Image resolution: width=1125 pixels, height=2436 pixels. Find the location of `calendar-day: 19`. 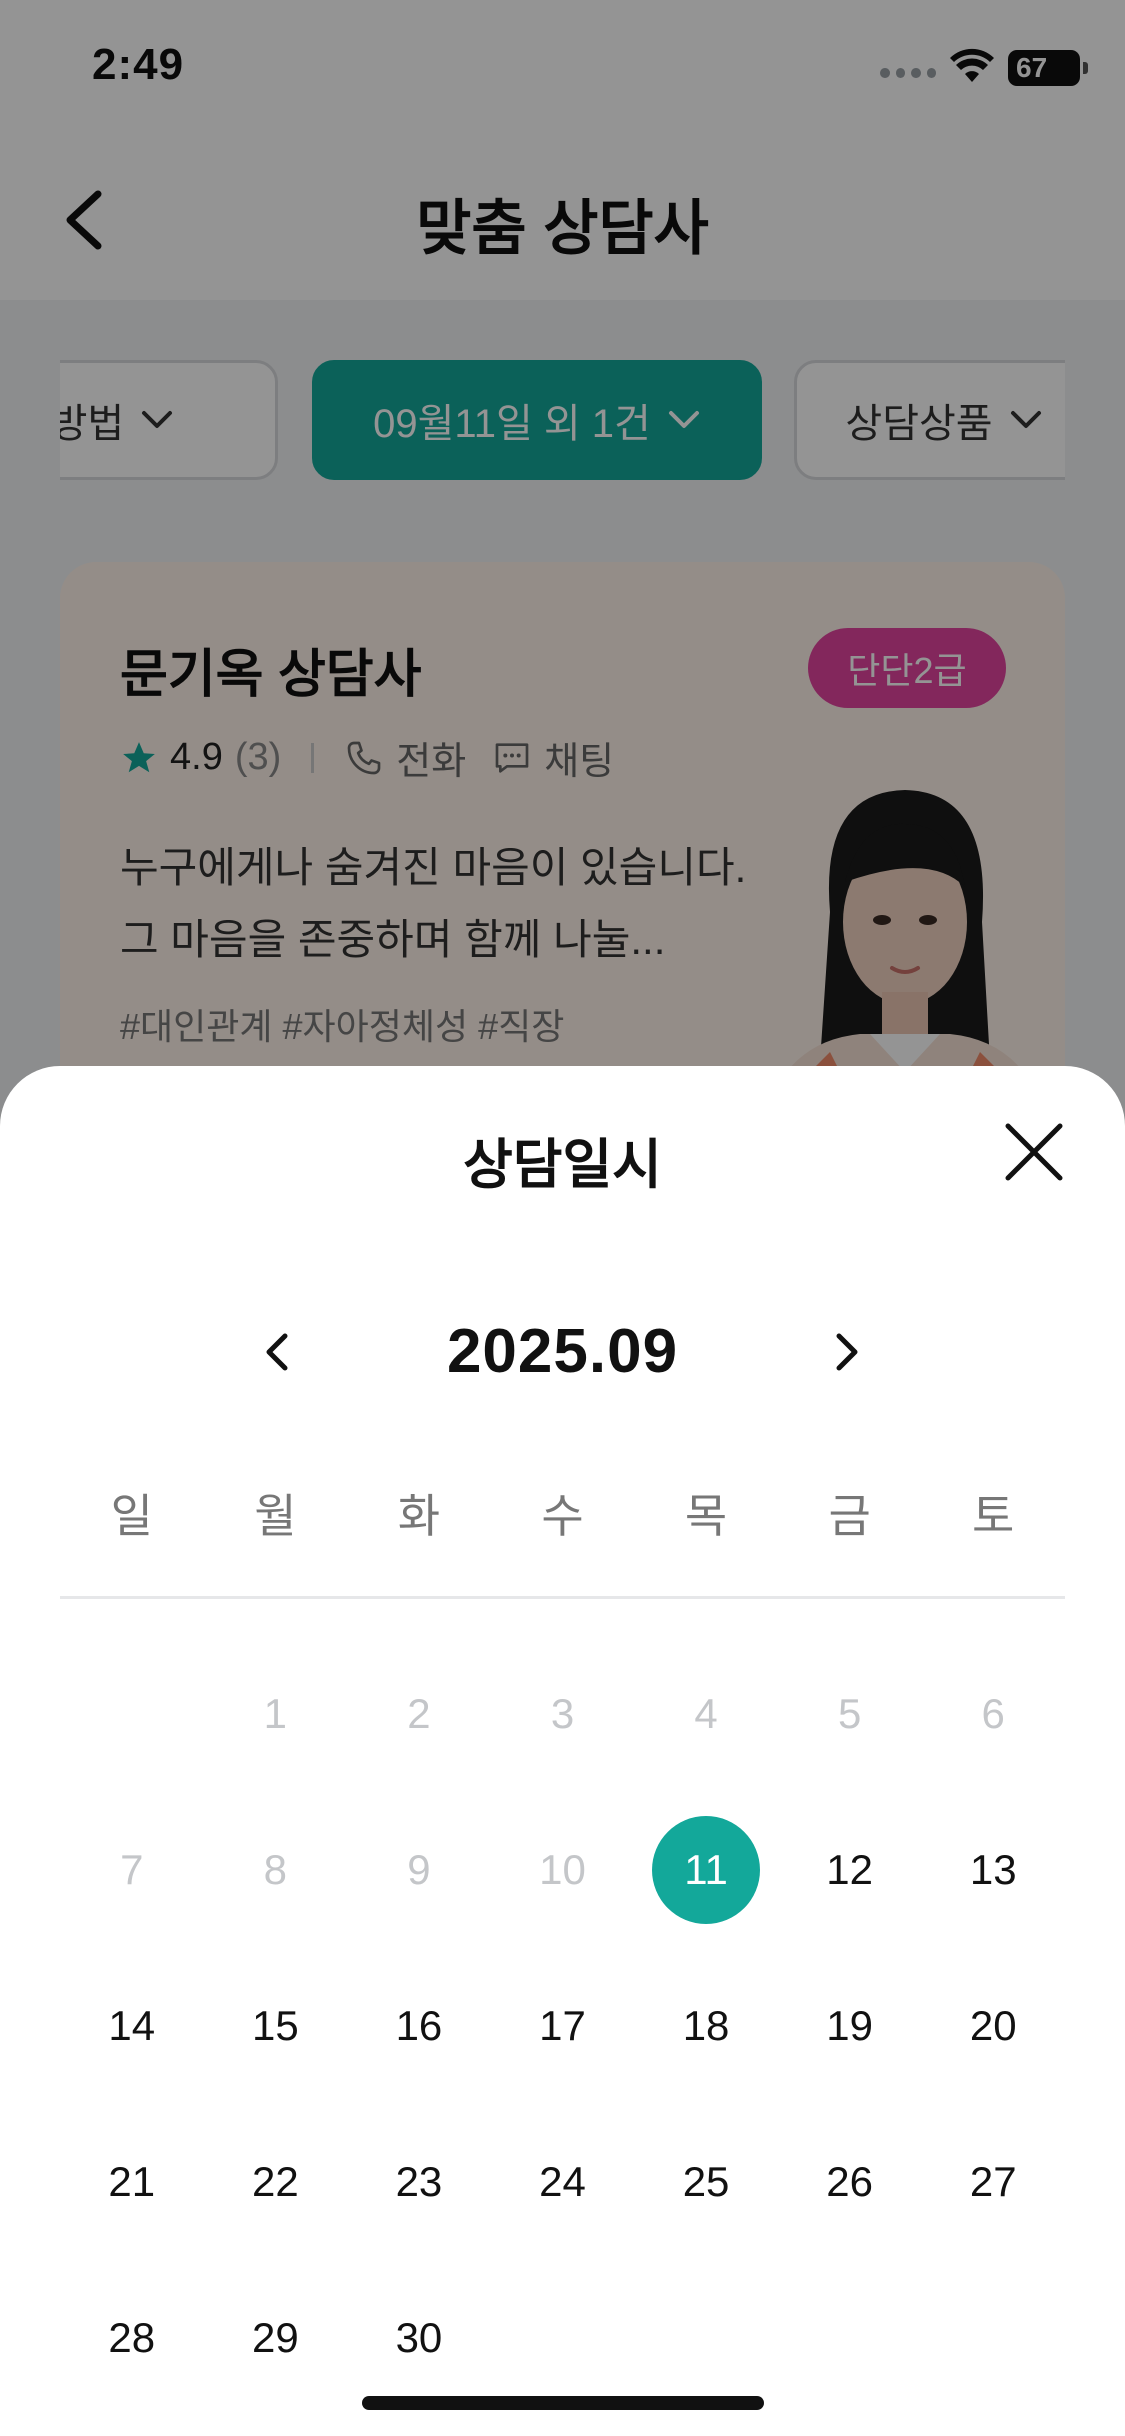

calendar-day: 19 is located at coordinates (850, 2026).